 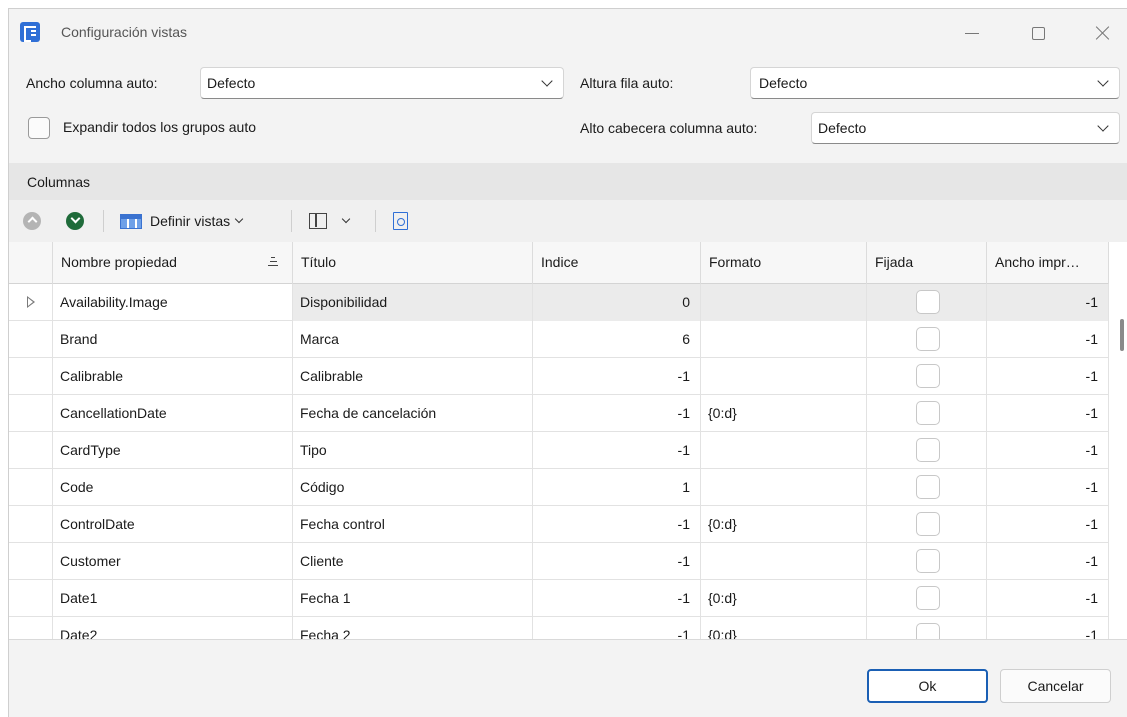 What do you see at coordinates (173, 561) in the screenshot?
I see `cell-nombre-propiedad: Customer` at bounding box center [173, 561].